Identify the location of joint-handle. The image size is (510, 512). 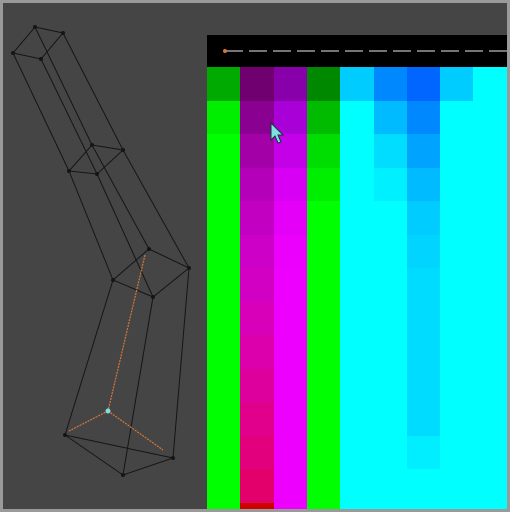
(108, 411).